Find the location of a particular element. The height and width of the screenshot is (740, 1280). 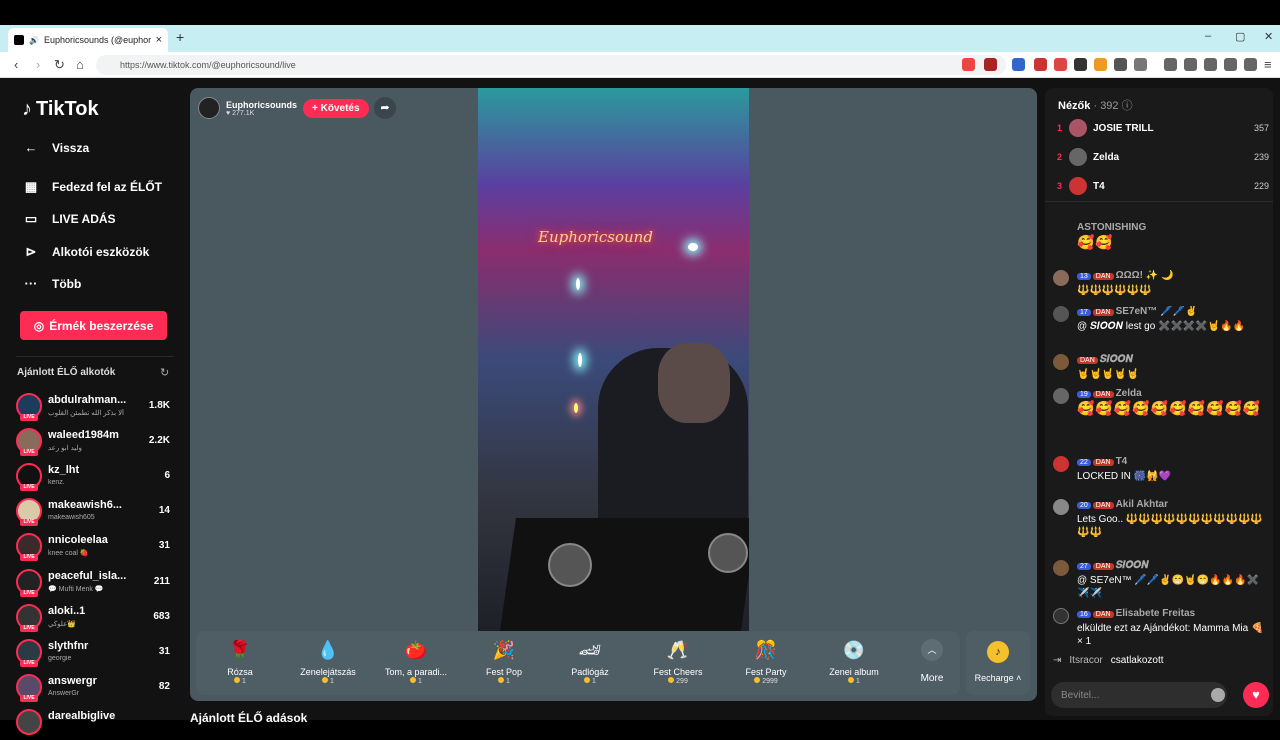

forward-arrow-icon: › is located at coordinates (38, 64).